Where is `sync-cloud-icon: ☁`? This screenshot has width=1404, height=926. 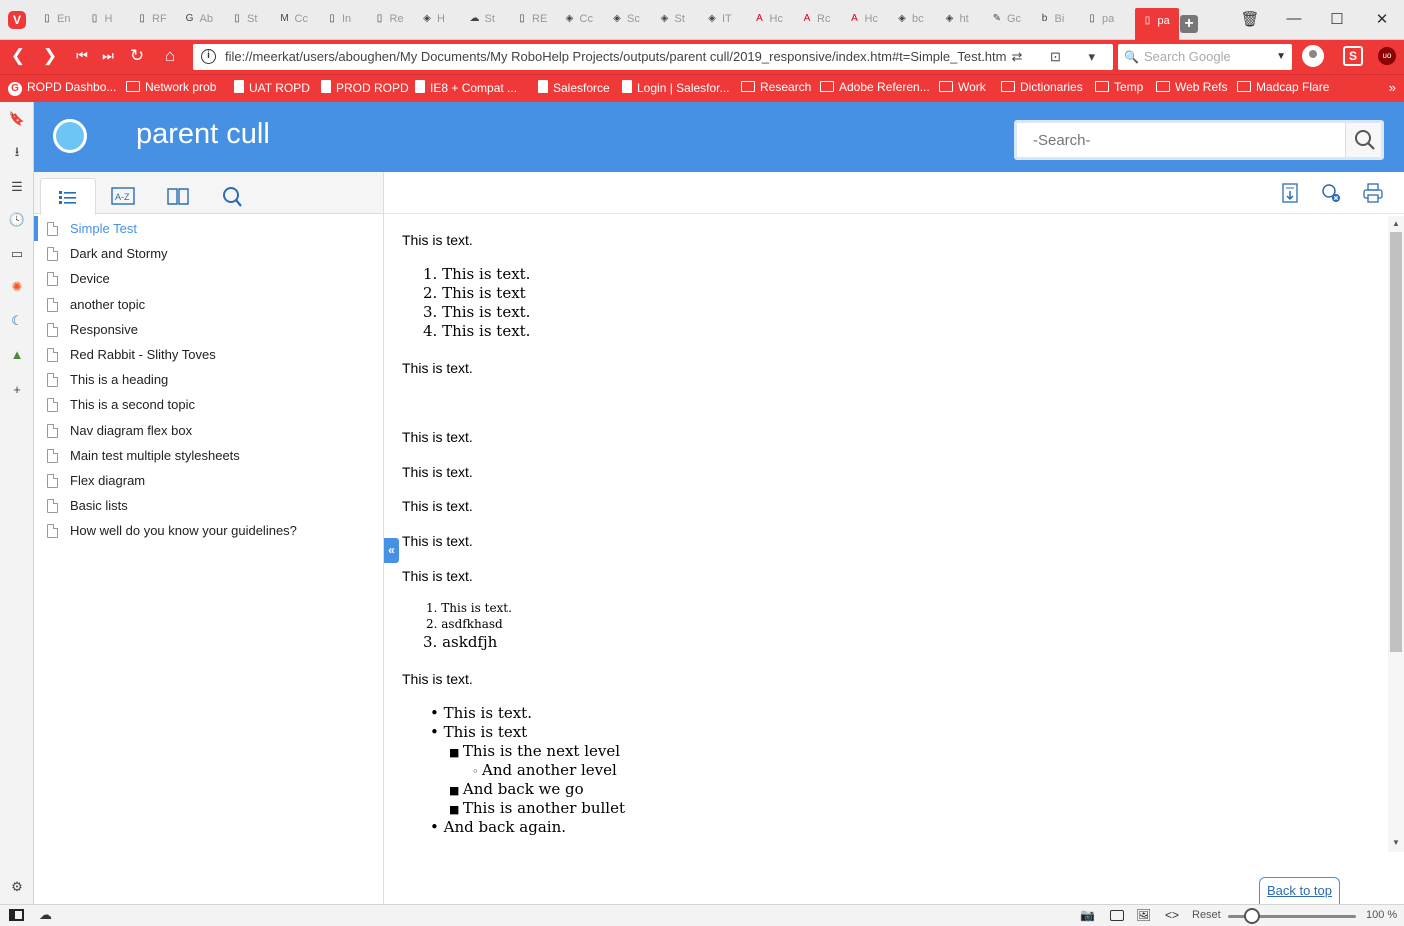
sync-cloud-icon: ☁ is located at coordinates (45, 915).